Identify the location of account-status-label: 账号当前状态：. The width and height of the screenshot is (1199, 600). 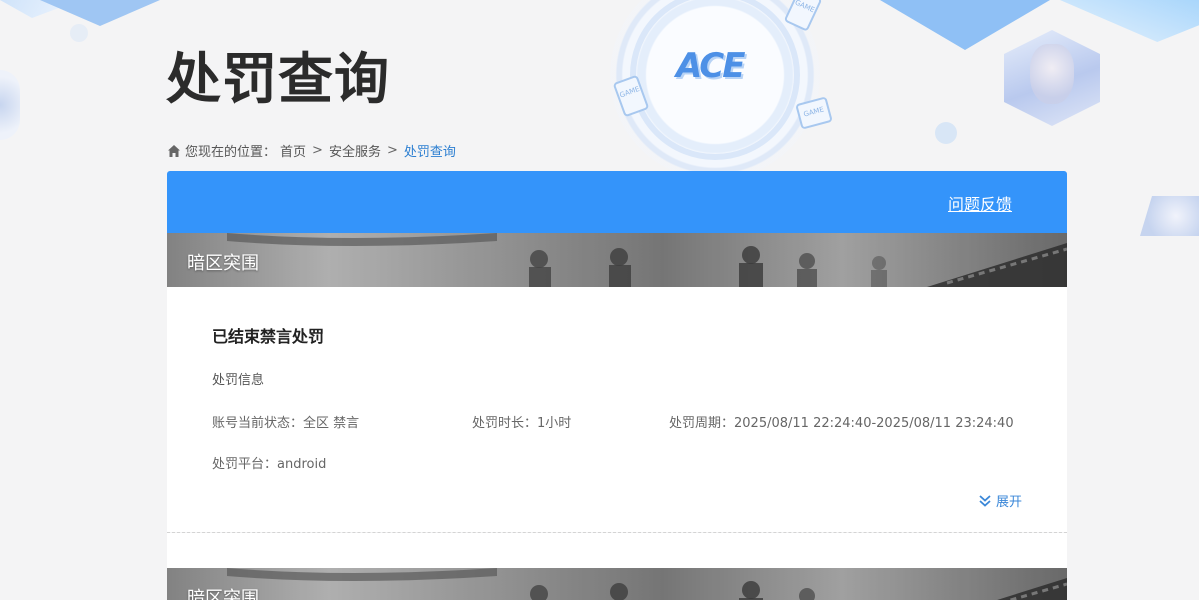
(258, 423).